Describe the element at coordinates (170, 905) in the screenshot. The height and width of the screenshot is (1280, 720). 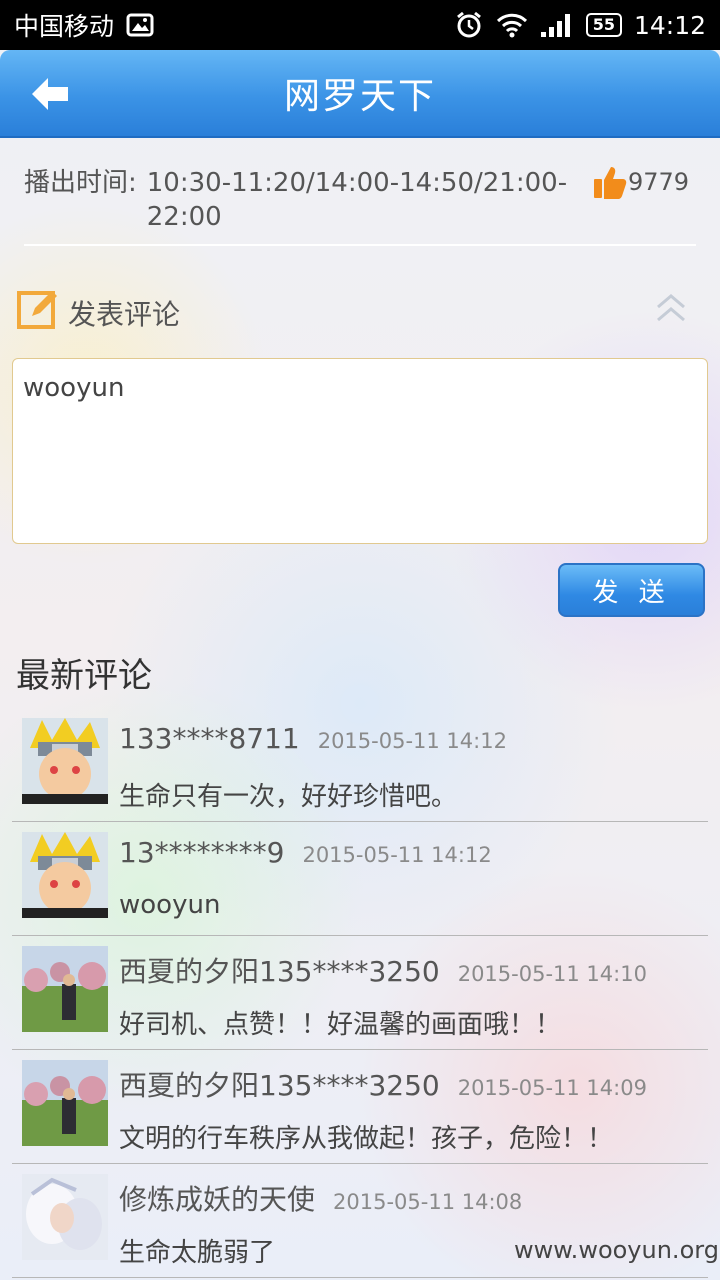
I see `comment-text: wooyun` at that location.